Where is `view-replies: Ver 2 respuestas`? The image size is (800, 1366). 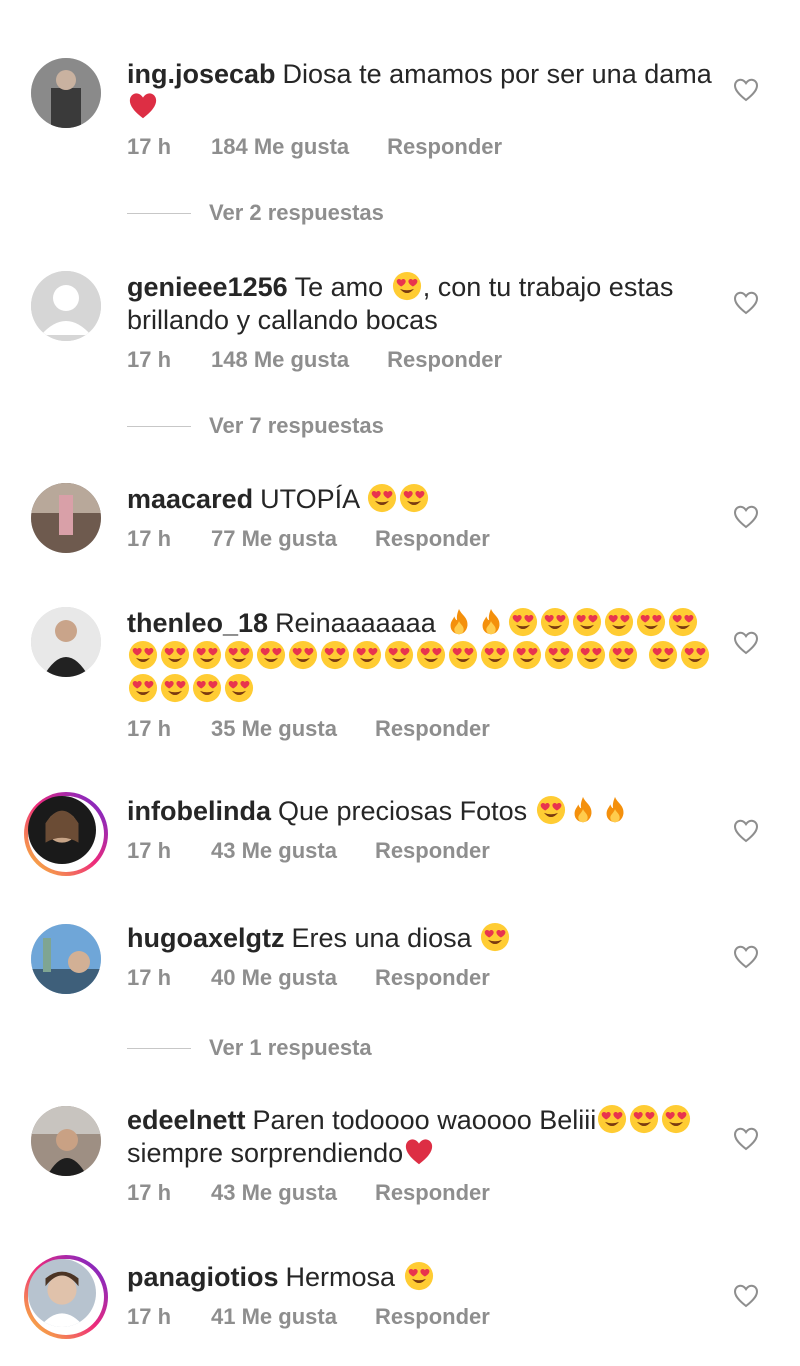 view-replies: Ver 2 respuestas is located at coordinates (255, 213).